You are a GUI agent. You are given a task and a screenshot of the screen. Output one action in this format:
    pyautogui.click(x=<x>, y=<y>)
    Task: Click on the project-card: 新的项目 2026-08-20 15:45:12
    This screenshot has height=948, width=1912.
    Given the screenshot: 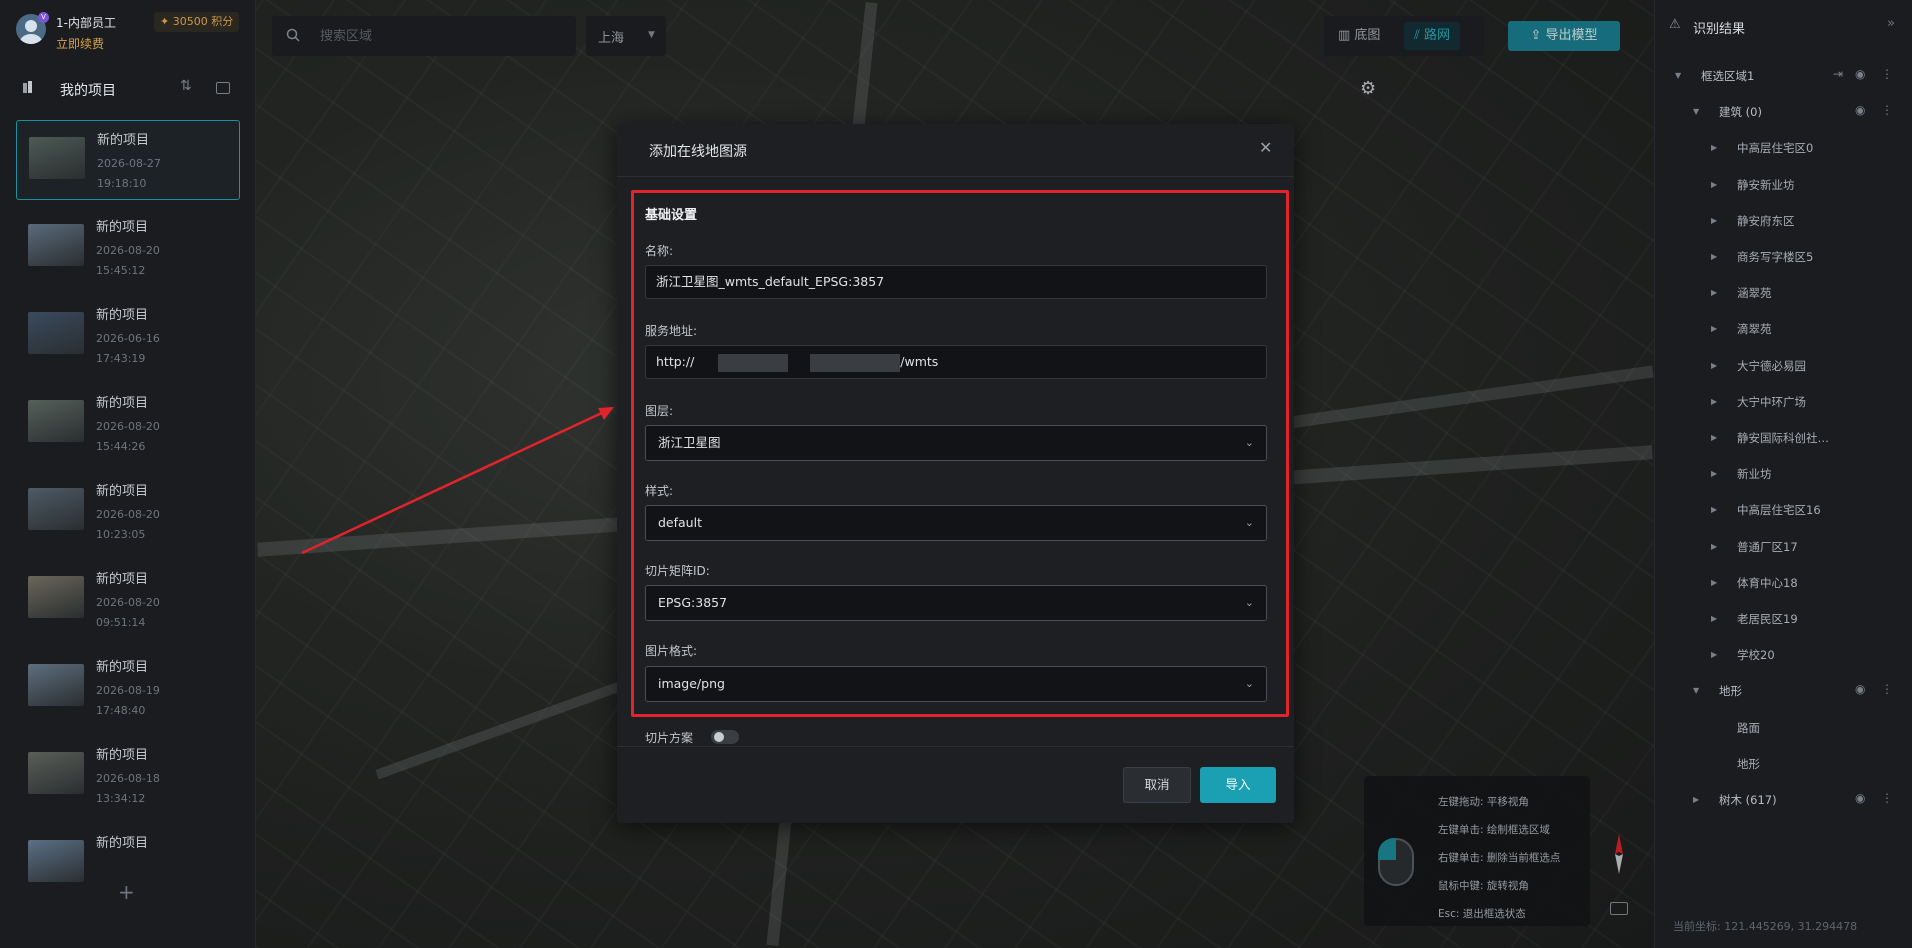 What is the action you would take?
    pyautogui.click(x=128, y=248)
    